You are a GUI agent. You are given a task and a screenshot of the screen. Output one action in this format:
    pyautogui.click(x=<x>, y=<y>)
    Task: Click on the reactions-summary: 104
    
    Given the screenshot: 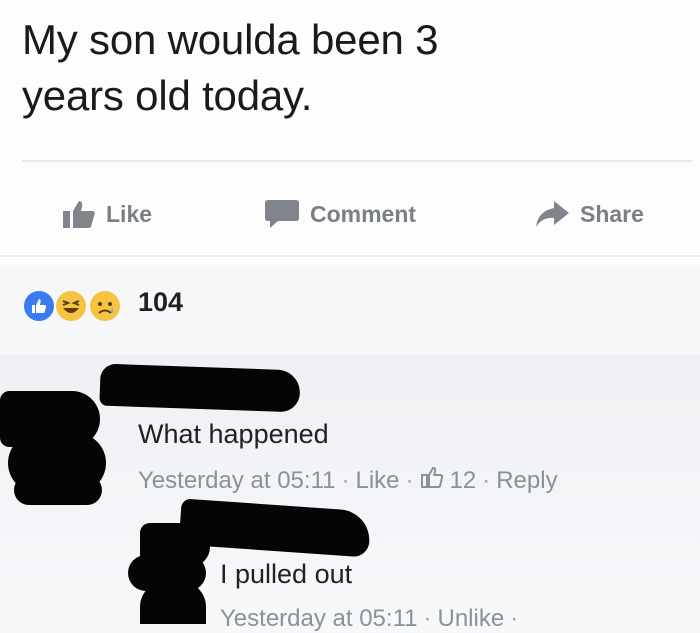 What is the action you would take?
    pyautogui.click(x=350, y=310)
    